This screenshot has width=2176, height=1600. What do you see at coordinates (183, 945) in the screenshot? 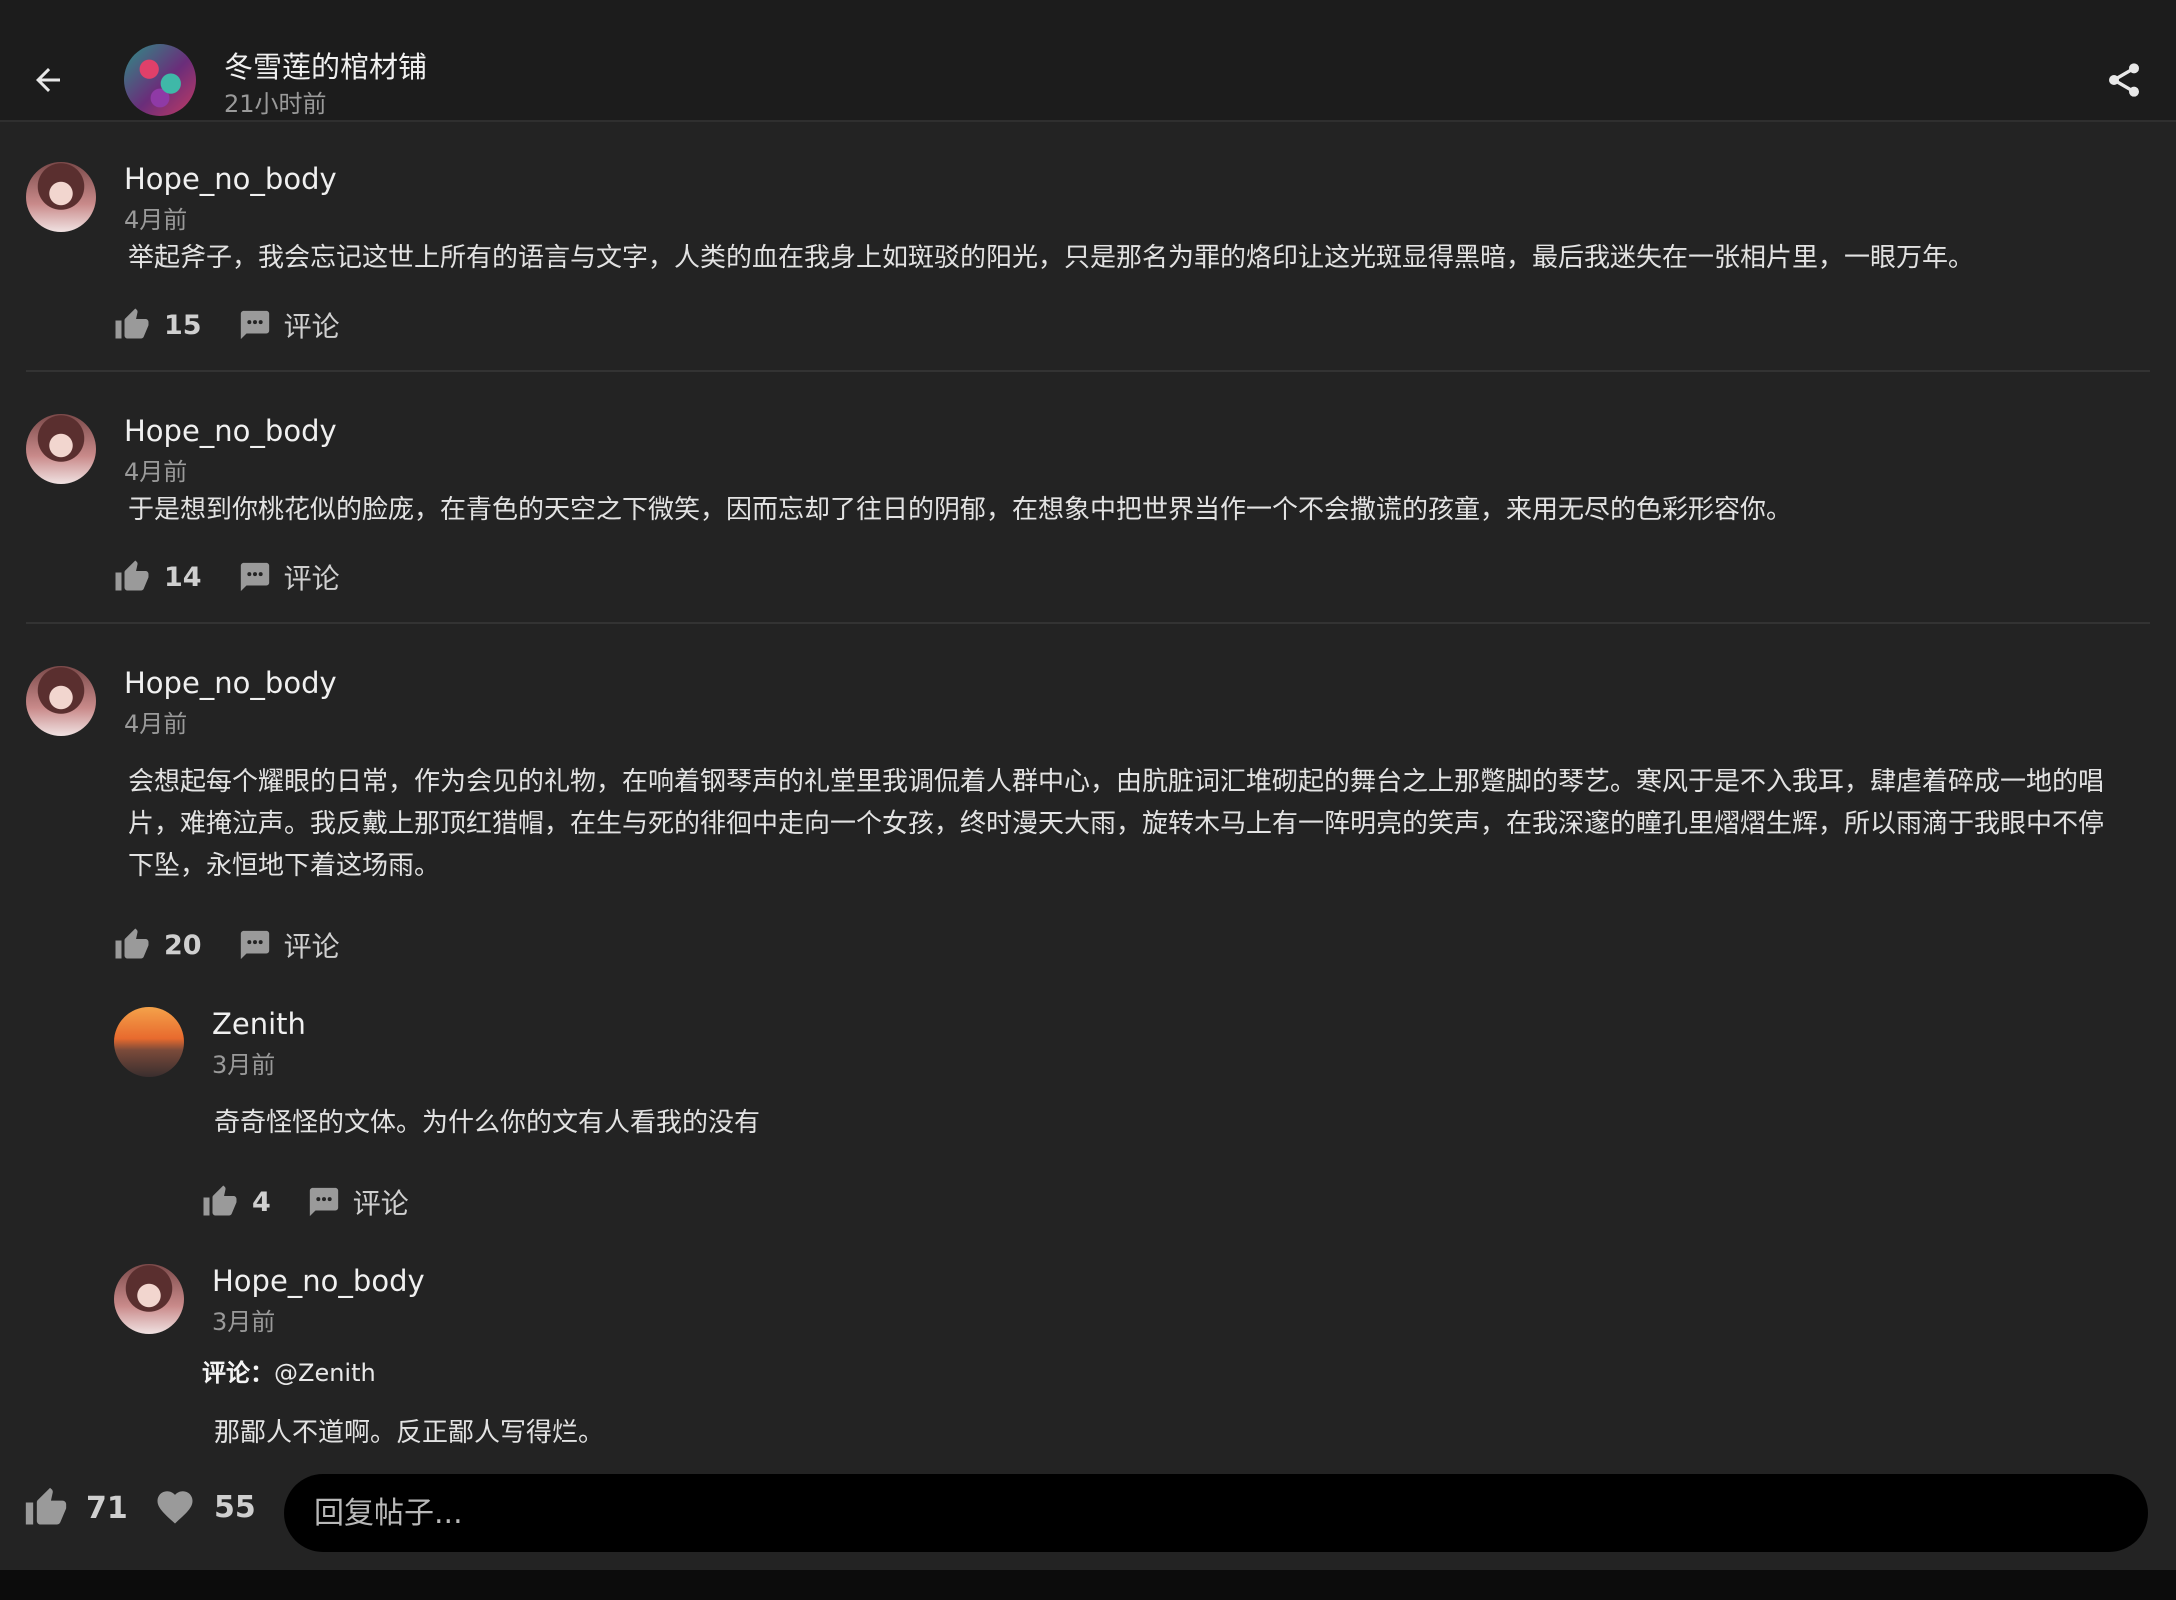
I see `like-count: 20` at bounding box center [183, 945].